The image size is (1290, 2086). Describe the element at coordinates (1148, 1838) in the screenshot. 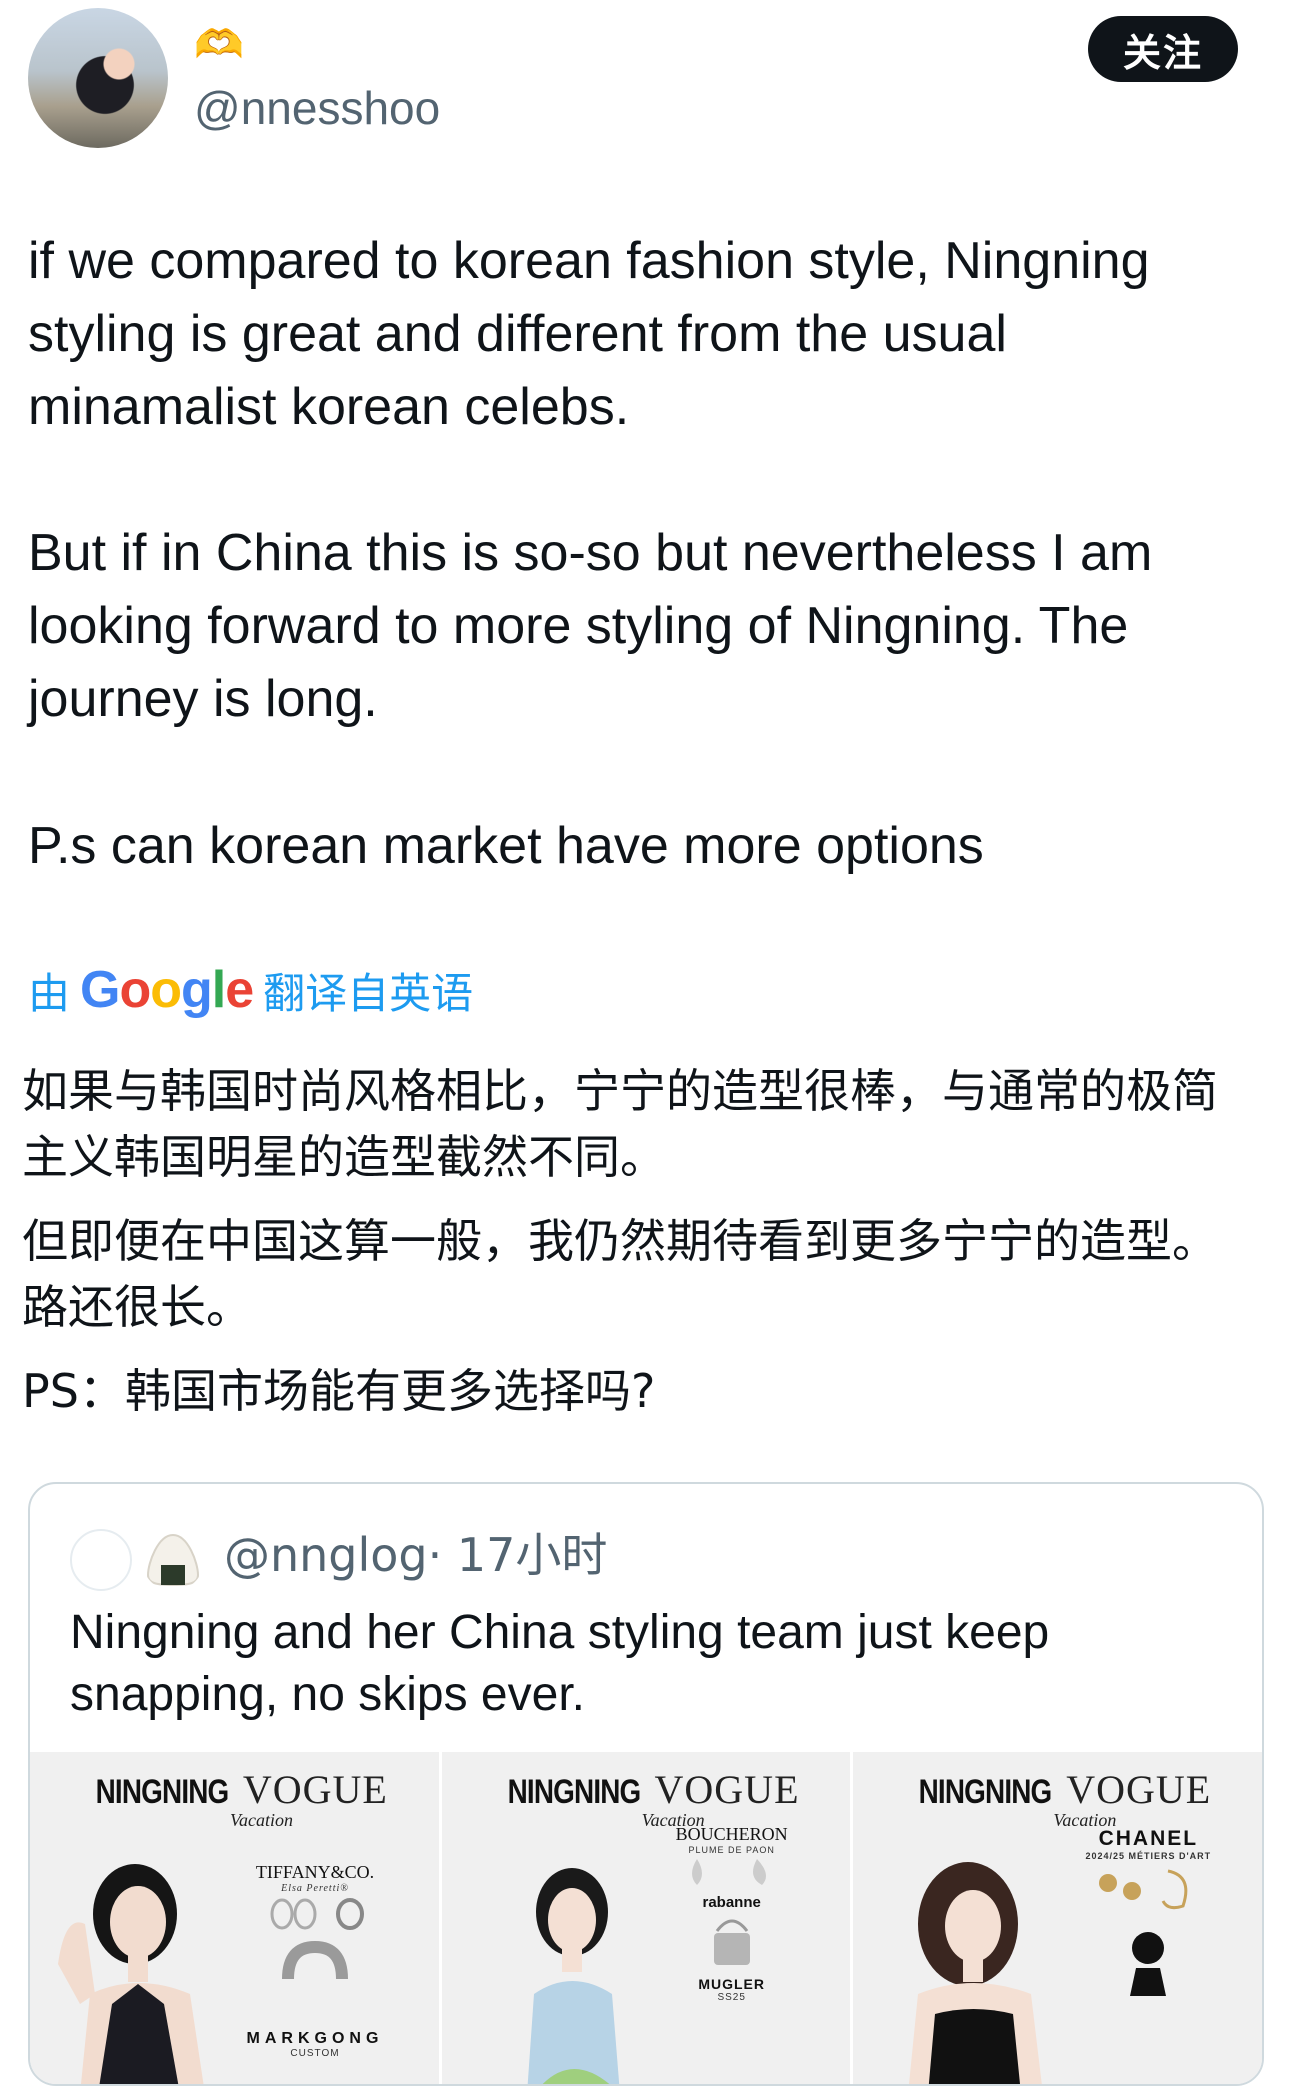

I see `brand-name: CHANEL` at that location.